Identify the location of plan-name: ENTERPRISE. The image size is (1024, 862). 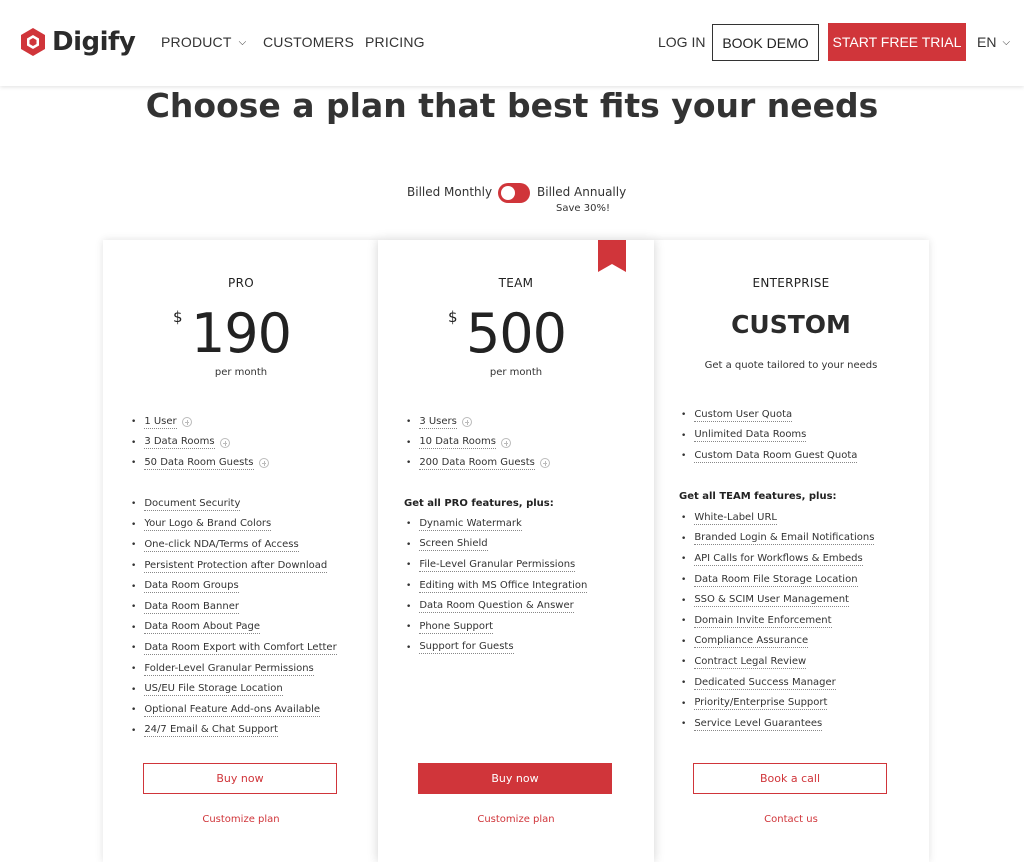
(791, 283).